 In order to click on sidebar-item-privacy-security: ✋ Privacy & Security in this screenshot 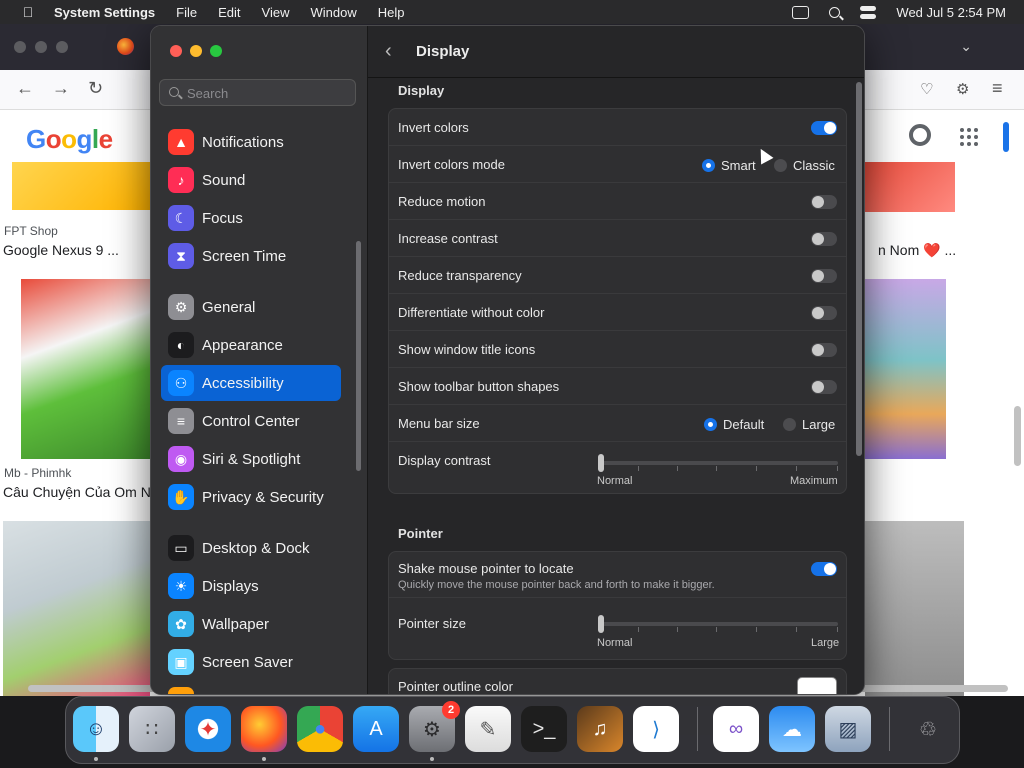, I will do `click(251, 497)`.